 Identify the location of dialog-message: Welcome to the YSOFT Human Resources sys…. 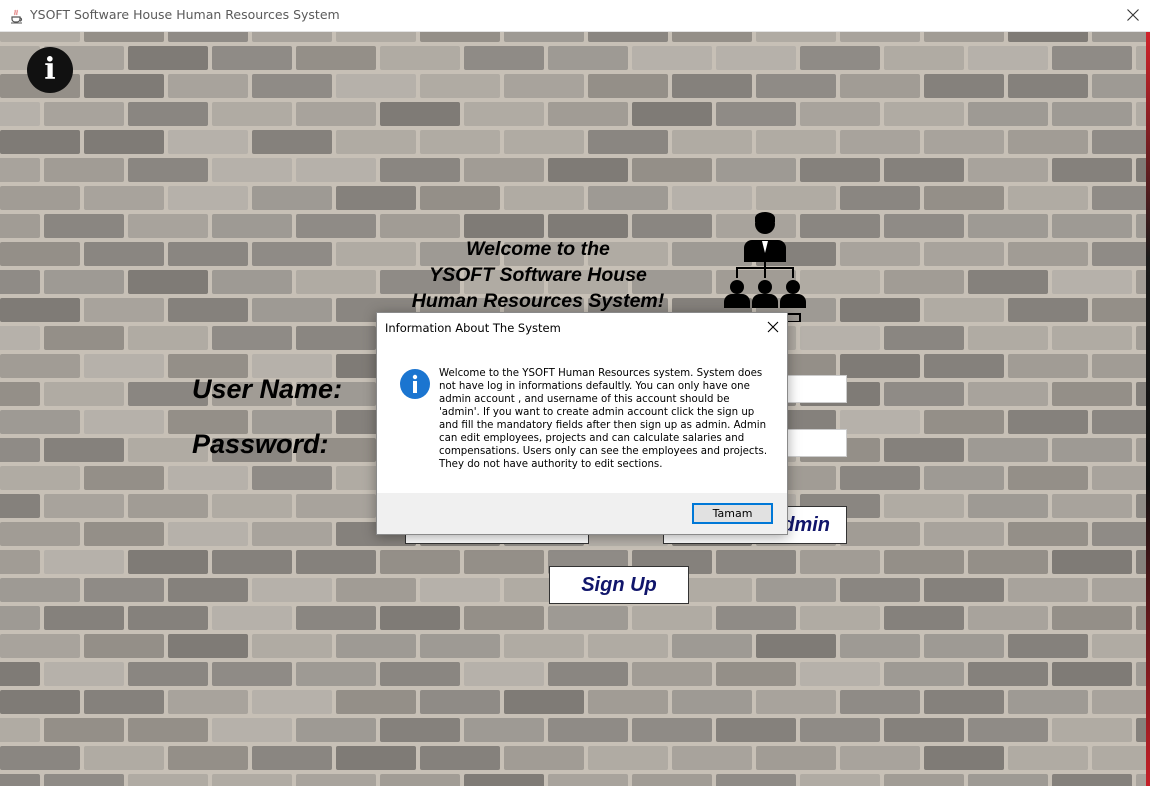
(603, 419).